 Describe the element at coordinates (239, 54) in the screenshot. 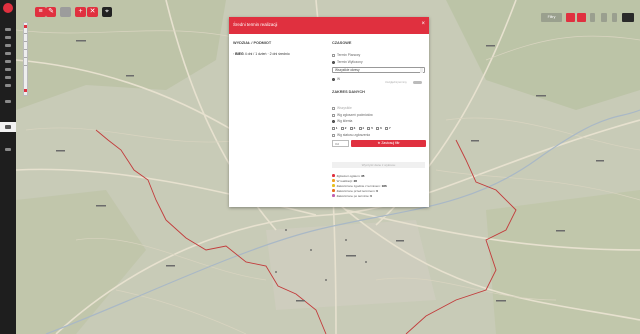

I see `district-name: BIEG` at that location.